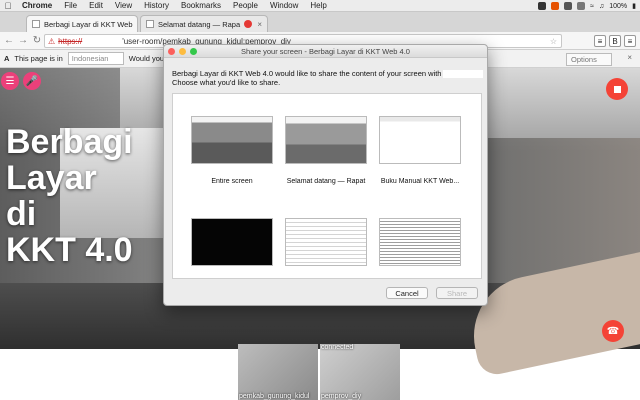 The height and width of the screenshot is (400, 640). I want to click on source-label: Selamat datang — Rapat, so click(326, 181).